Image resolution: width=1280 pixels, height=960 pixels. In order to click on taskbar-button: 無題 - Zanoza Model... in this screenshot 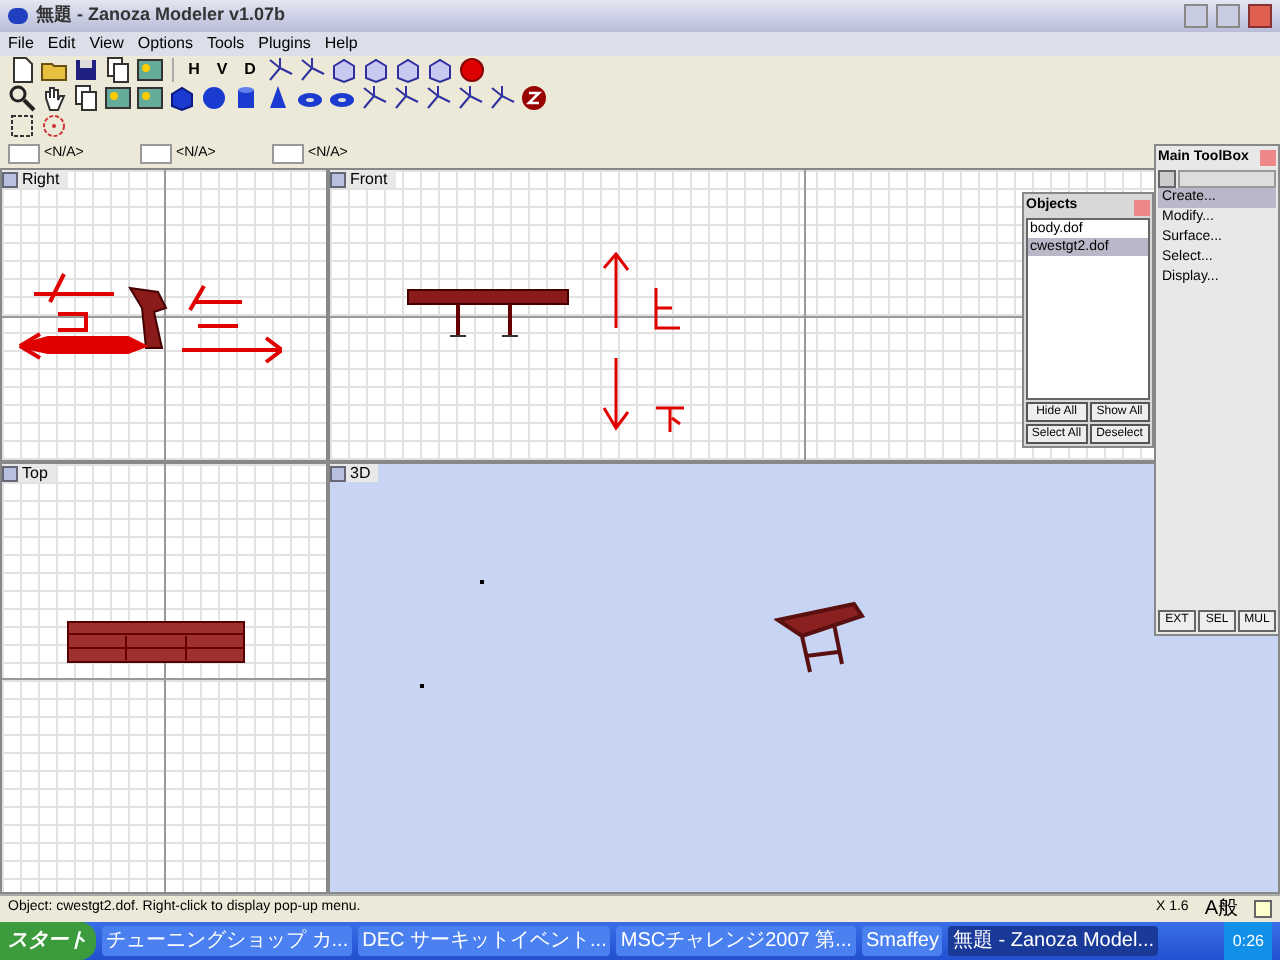, I will do `click(1053, 941)`.